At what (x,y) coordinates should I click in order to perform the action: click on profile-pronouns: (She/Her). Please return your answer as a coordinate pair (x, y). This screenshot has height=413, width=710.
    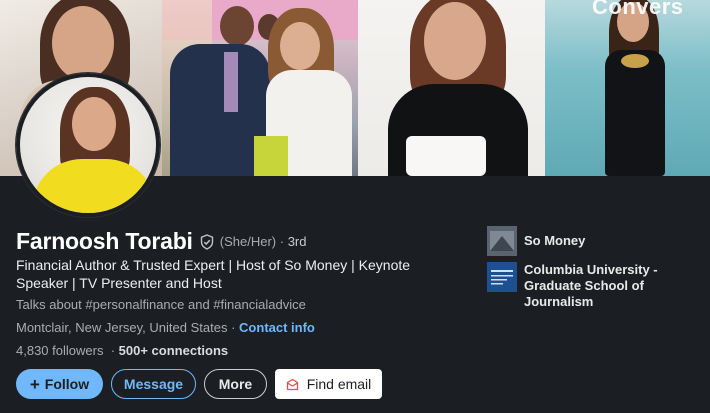
    Looking at the image, I should click on (248, 241).